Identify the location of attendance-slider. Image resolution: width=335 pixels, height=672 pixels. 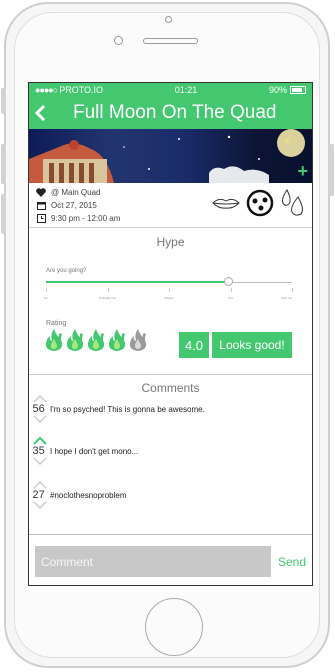
(169, 281).